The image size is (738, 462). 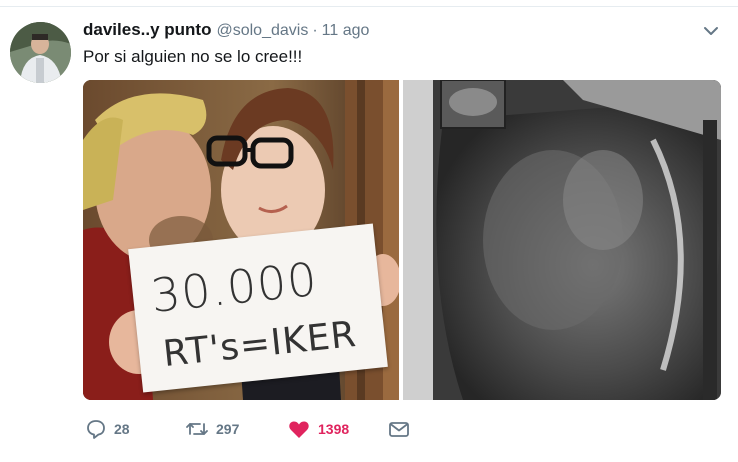 What do you see at coordinates (369, 6) in the screenshot?
I see `divider` at bounding box center [369, 6].